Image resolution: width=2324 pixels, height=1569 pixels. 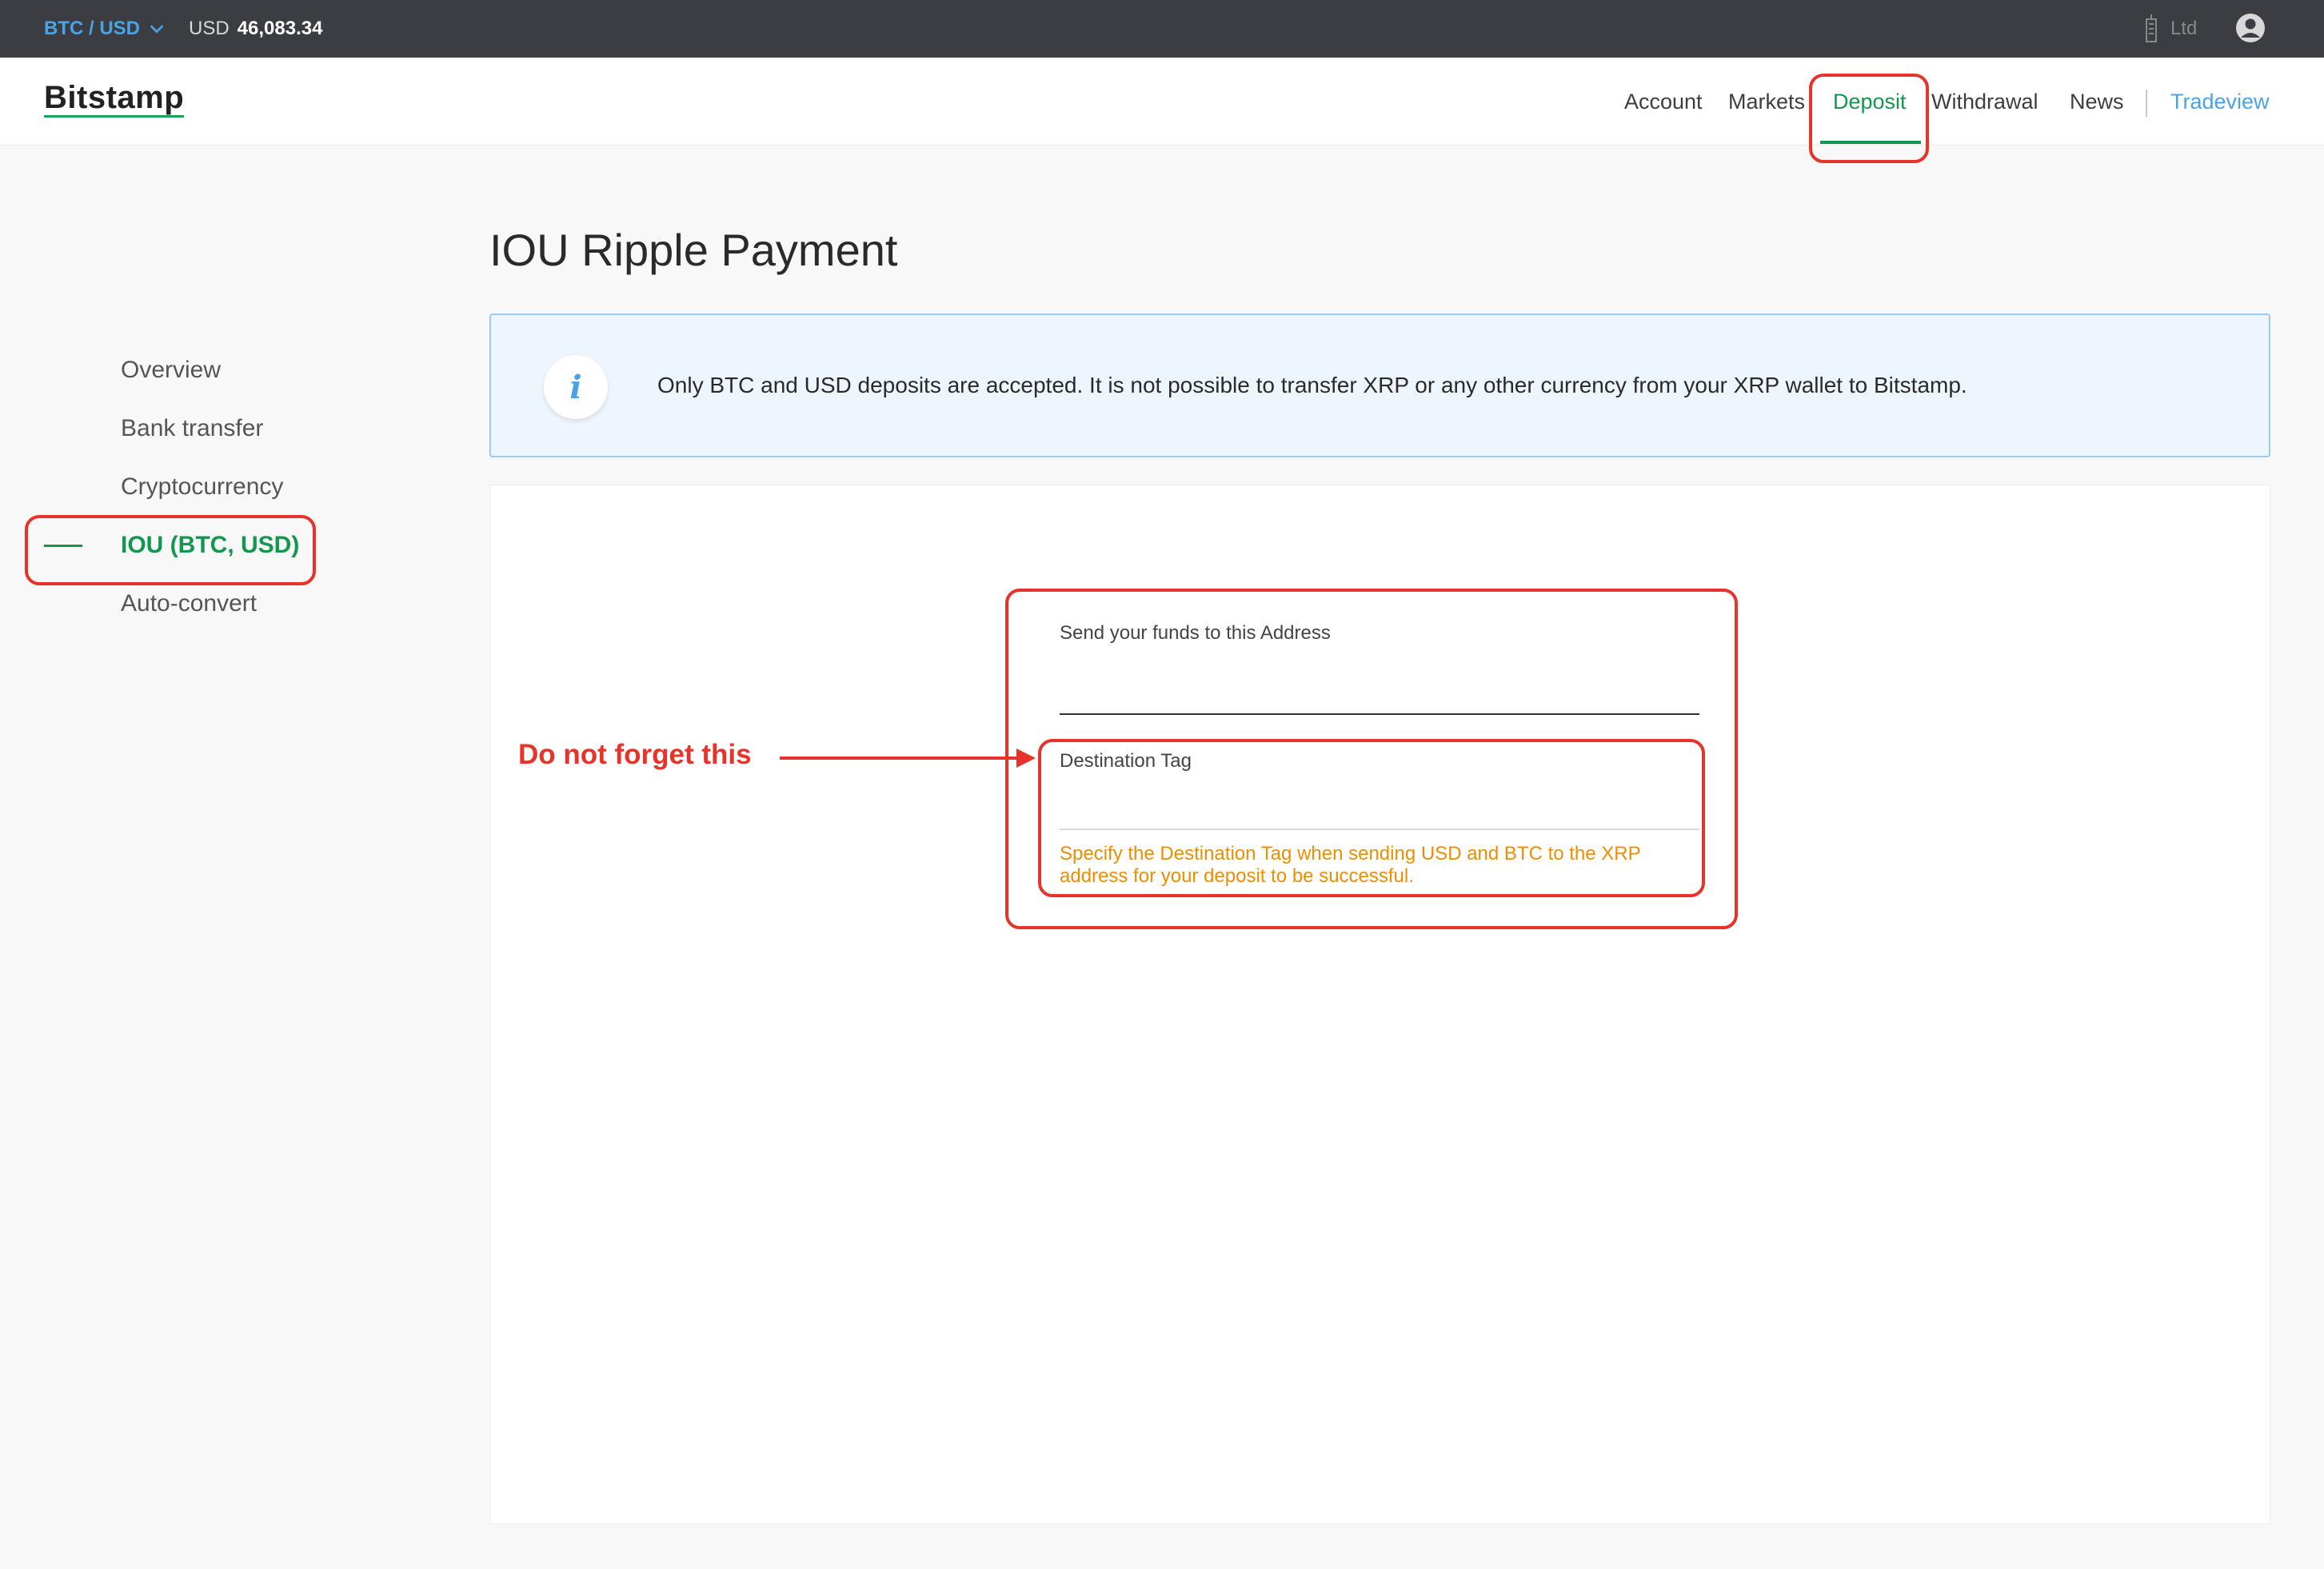 What do you see at coordinates (1195, 633) in the screenshot?
I see `address-label: Send your funds to this Address` at bounding box center [1195, 633].